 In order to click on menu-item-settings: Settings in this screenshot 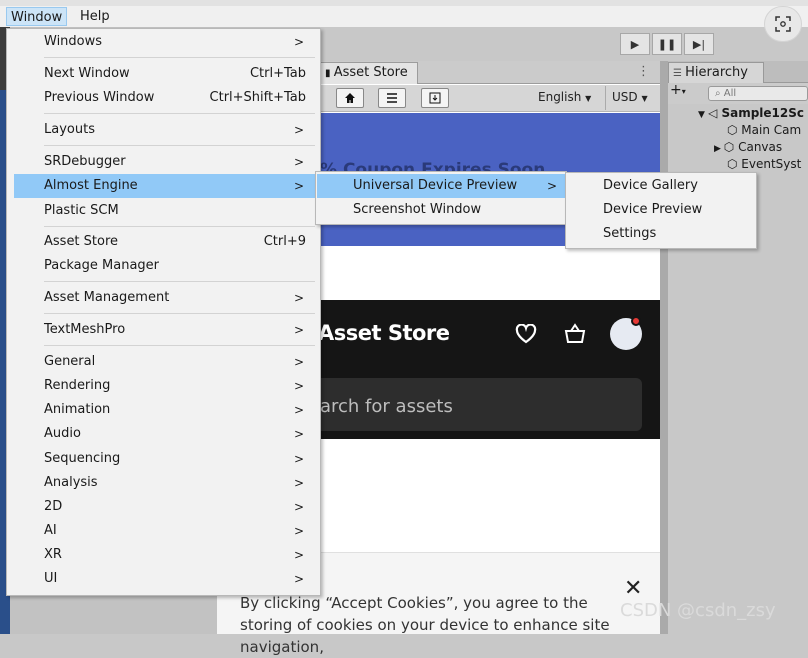, I will do `click(661, 234)`.